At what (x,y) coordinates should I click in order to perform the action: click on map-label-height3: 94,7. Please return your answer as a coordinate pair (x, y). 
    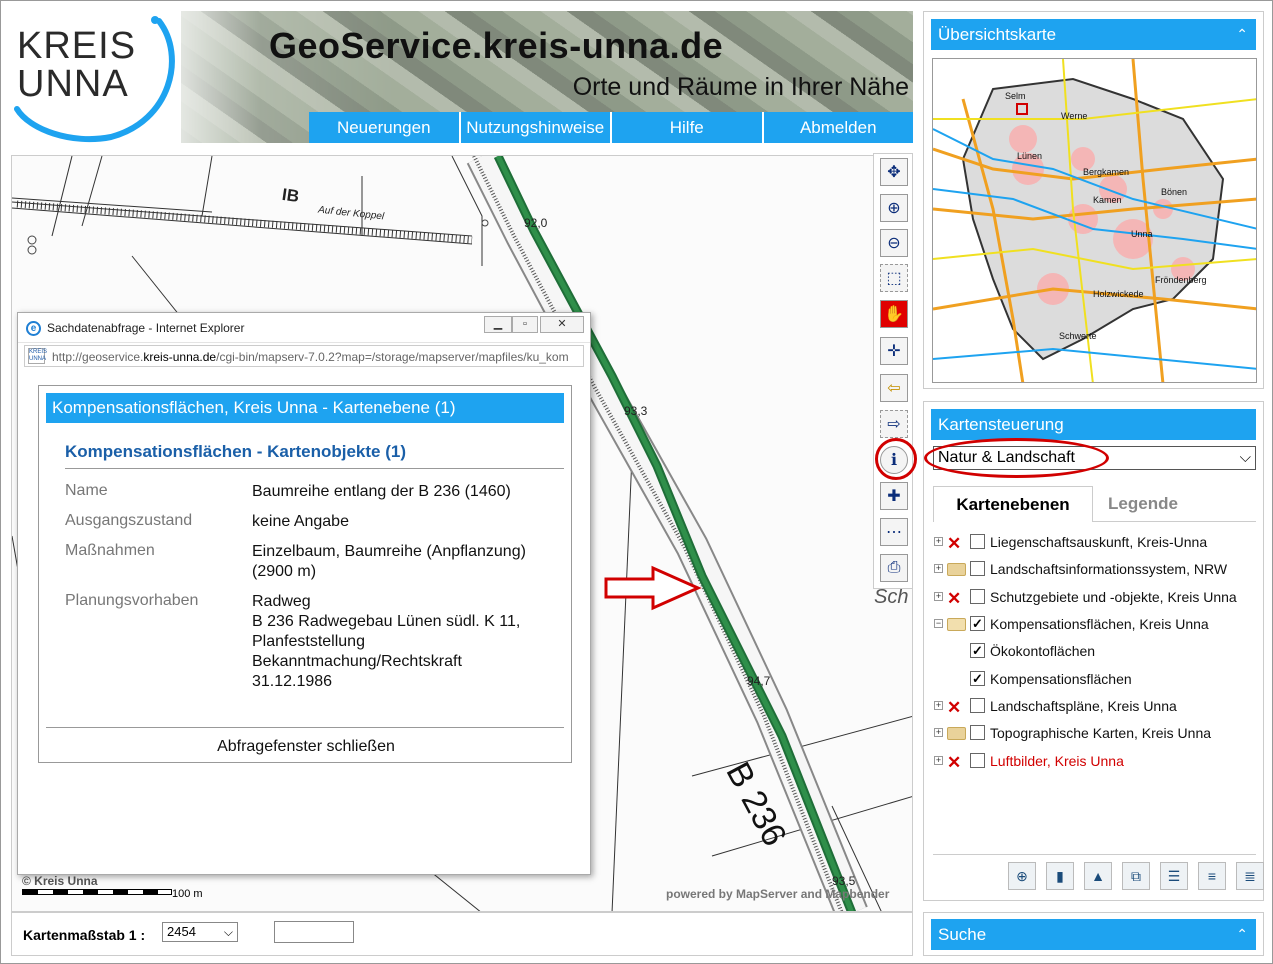
    Looking at the image, I should click on (759, 681).